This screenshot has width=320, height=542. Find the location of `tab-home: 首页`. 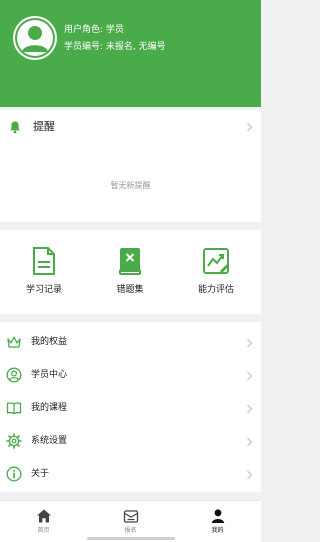

tab-home: 首页 is located at coordinates (43, 521).